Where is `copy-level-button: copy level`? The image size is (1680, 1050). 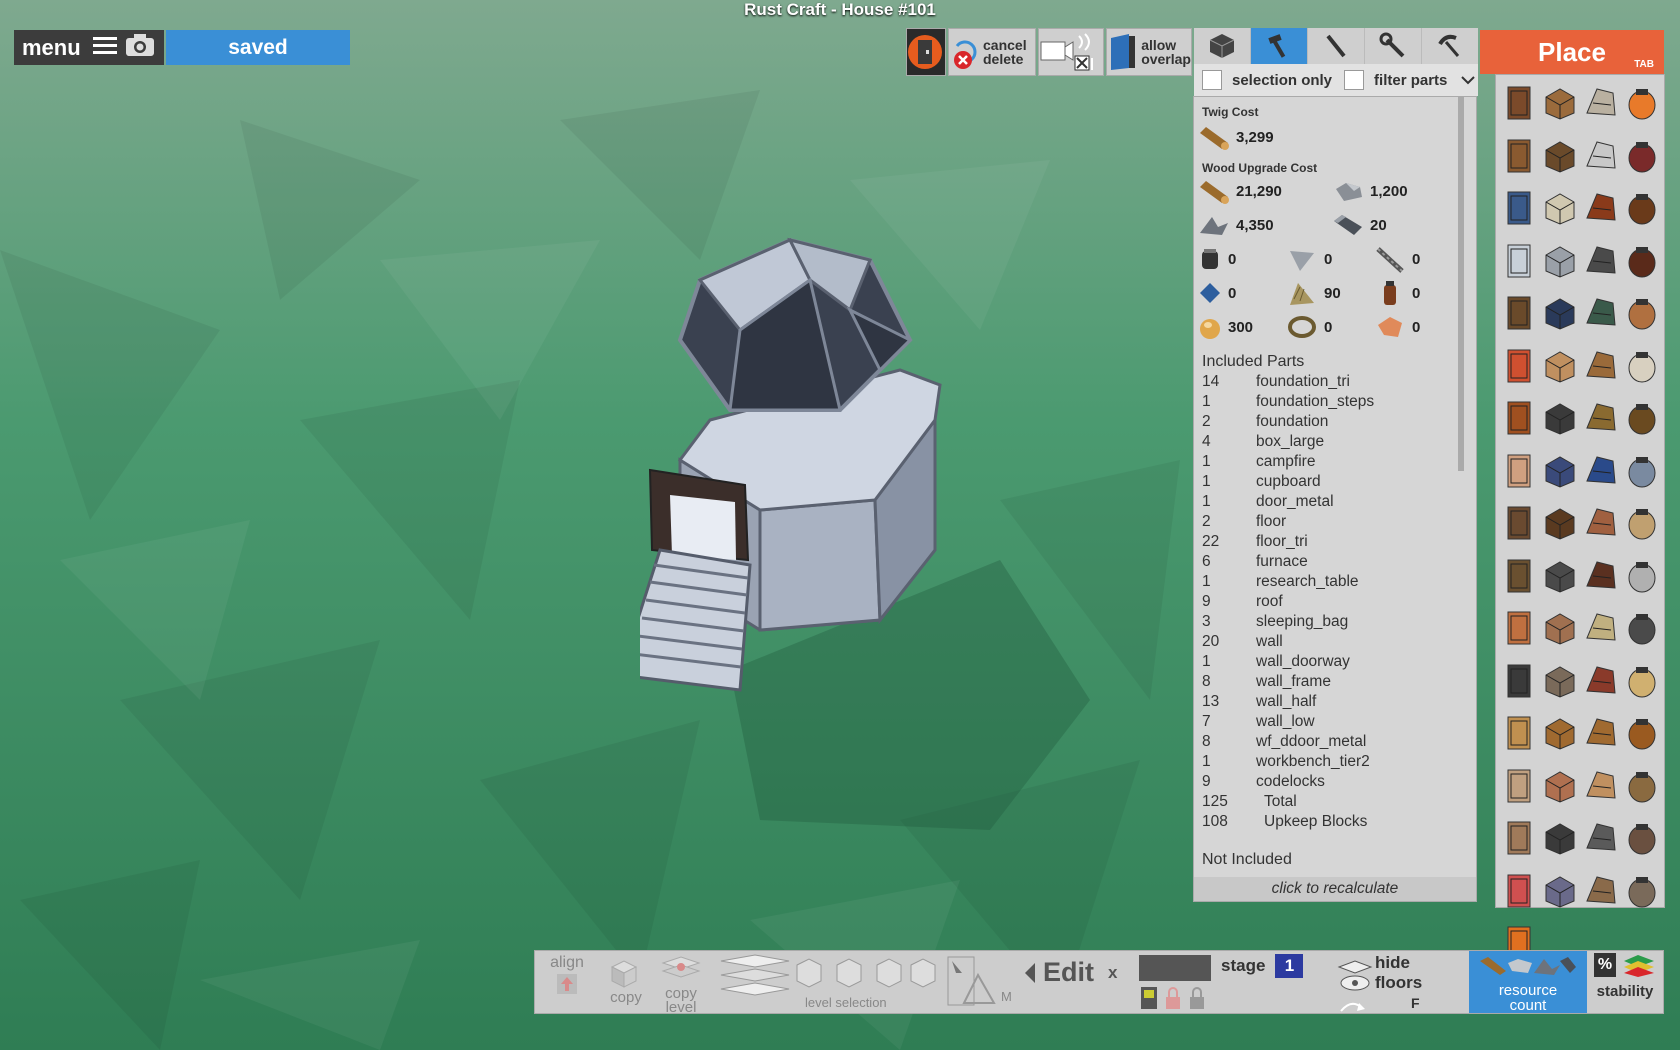 copy-level-button: copy level is located at coordinates (681, 983).